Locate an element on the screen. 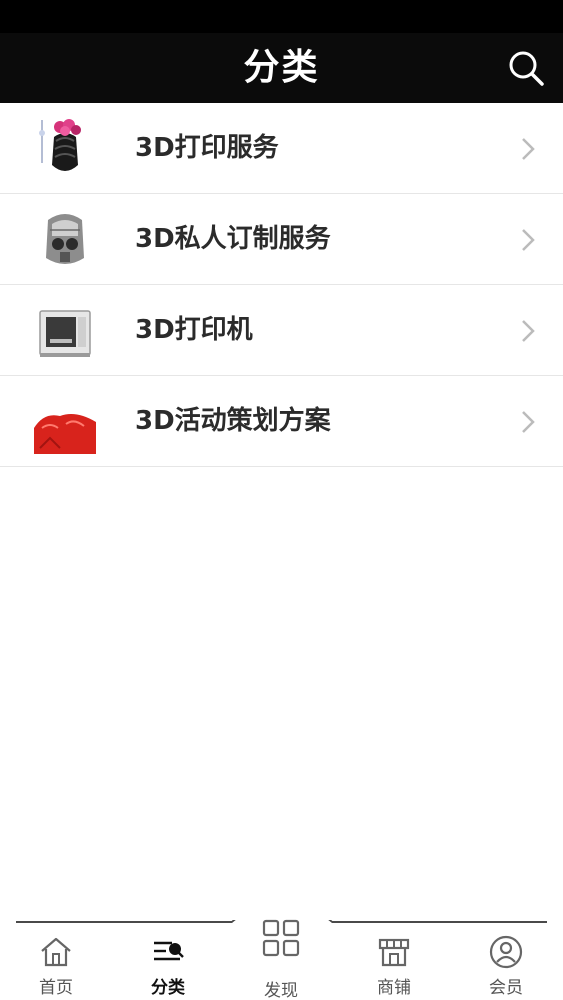 Image resolution: width=563 pixels, height=1000 pixels. tab-discover: 发现 is located at coordinates (281, 959).